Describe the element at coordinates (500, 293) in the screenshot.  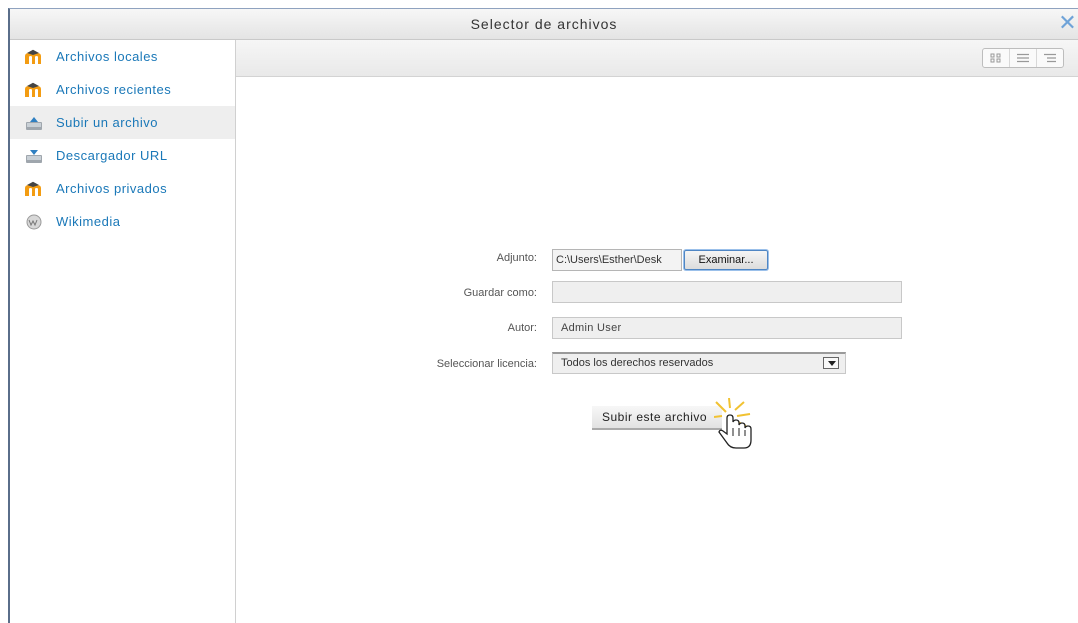
I see `saveas-label: Guardar como:` at that location.